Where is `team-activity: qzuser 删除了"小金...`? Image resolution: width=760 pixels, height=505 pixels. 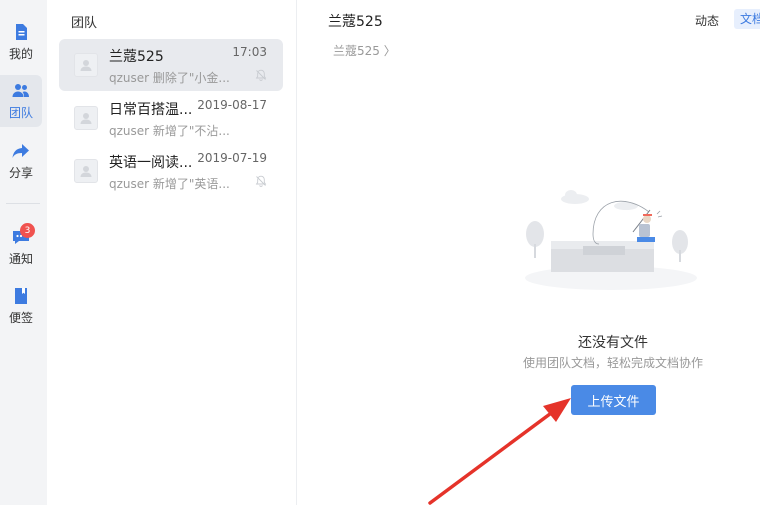
team-activity: qzuser 删除了"小金... is located at coordinates (169, 78).